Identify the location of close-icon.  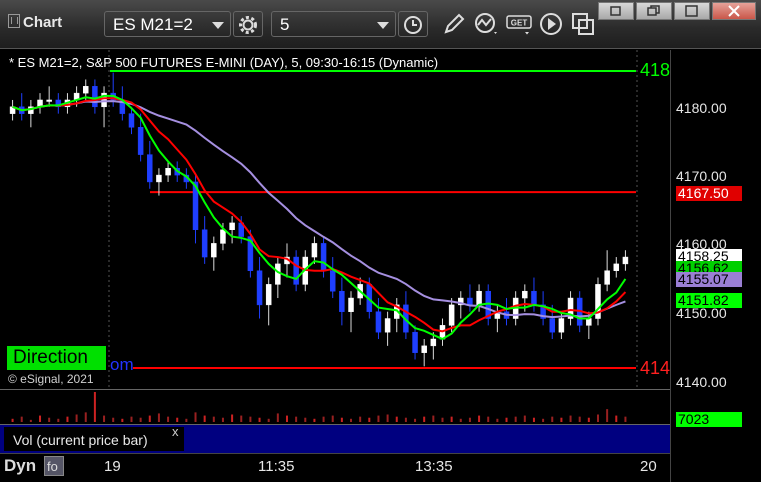
(734, 11).